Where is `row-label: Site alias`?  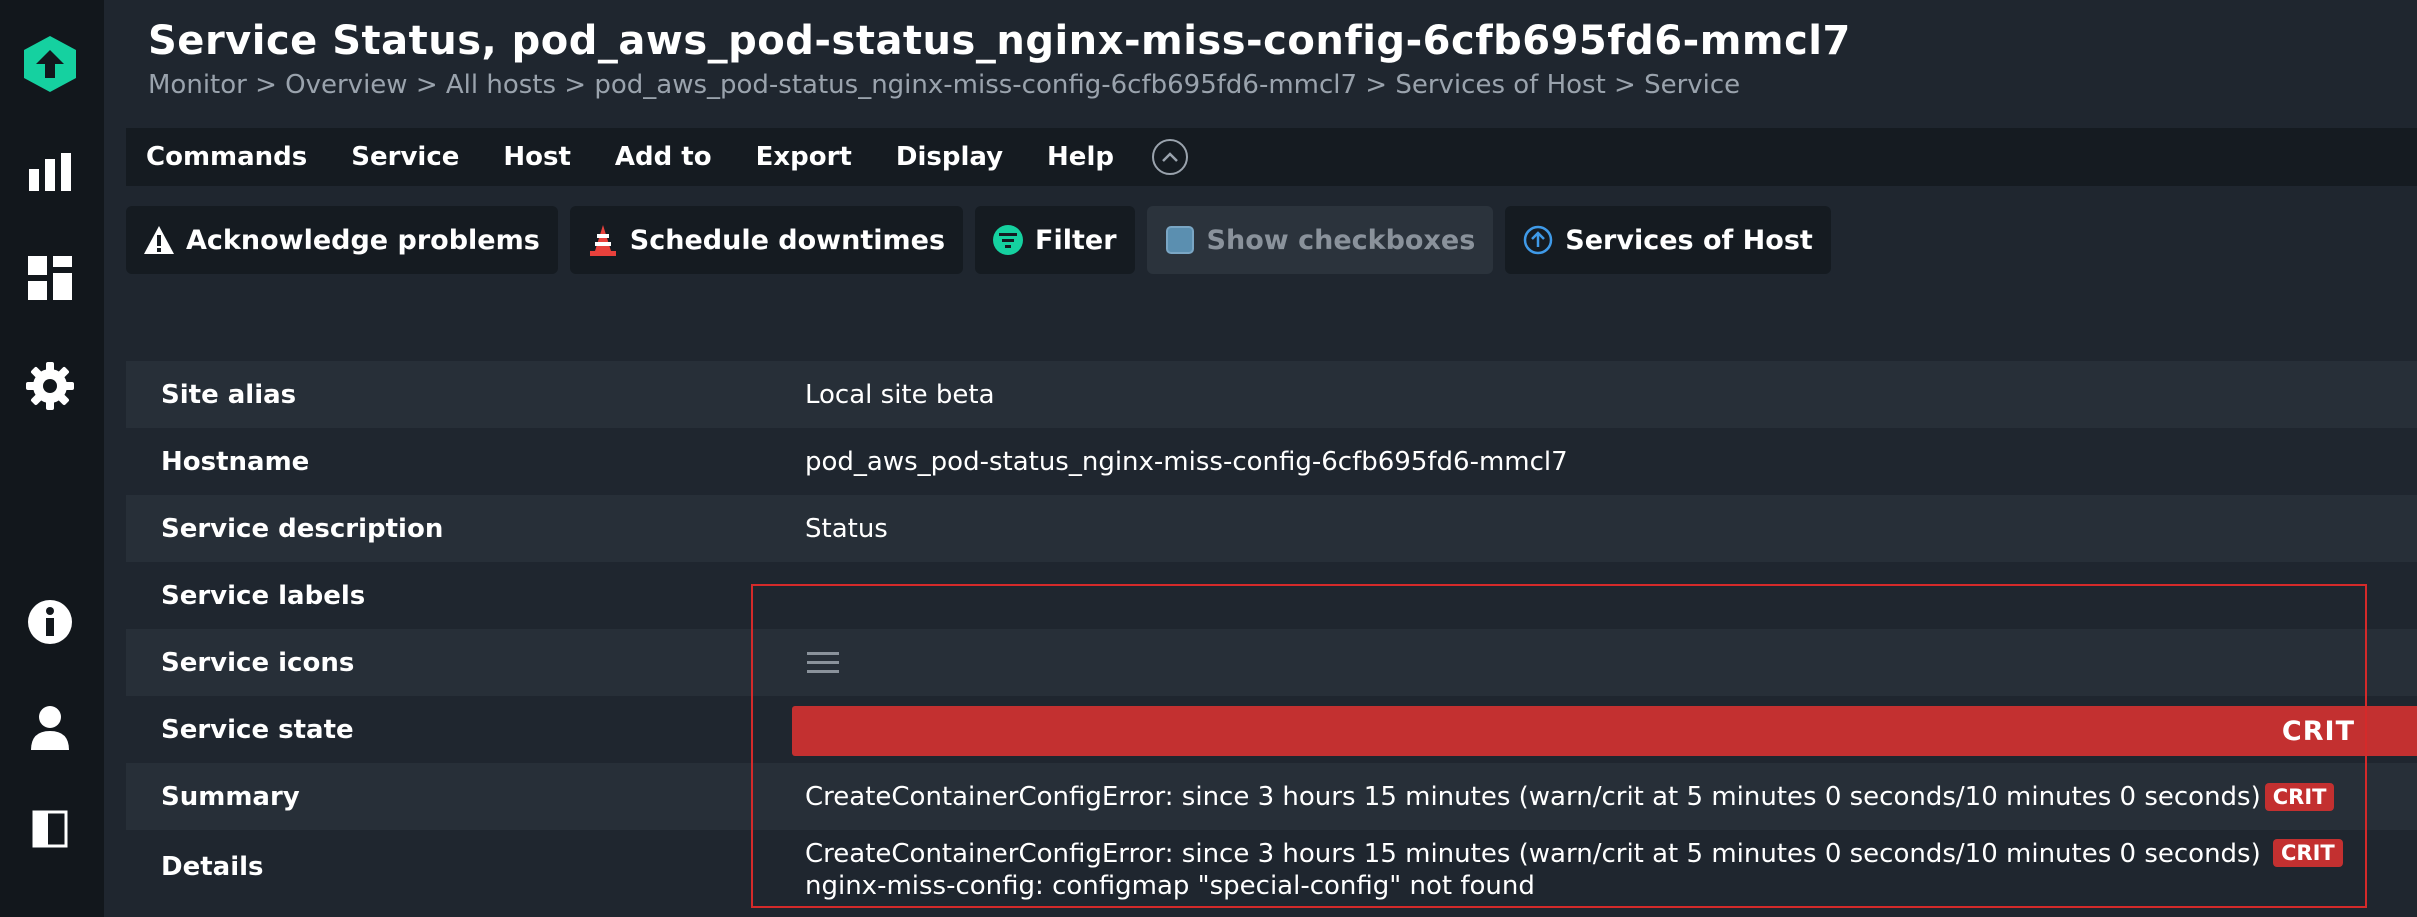 row-label: Site alias is located at coordinates (229, 394).